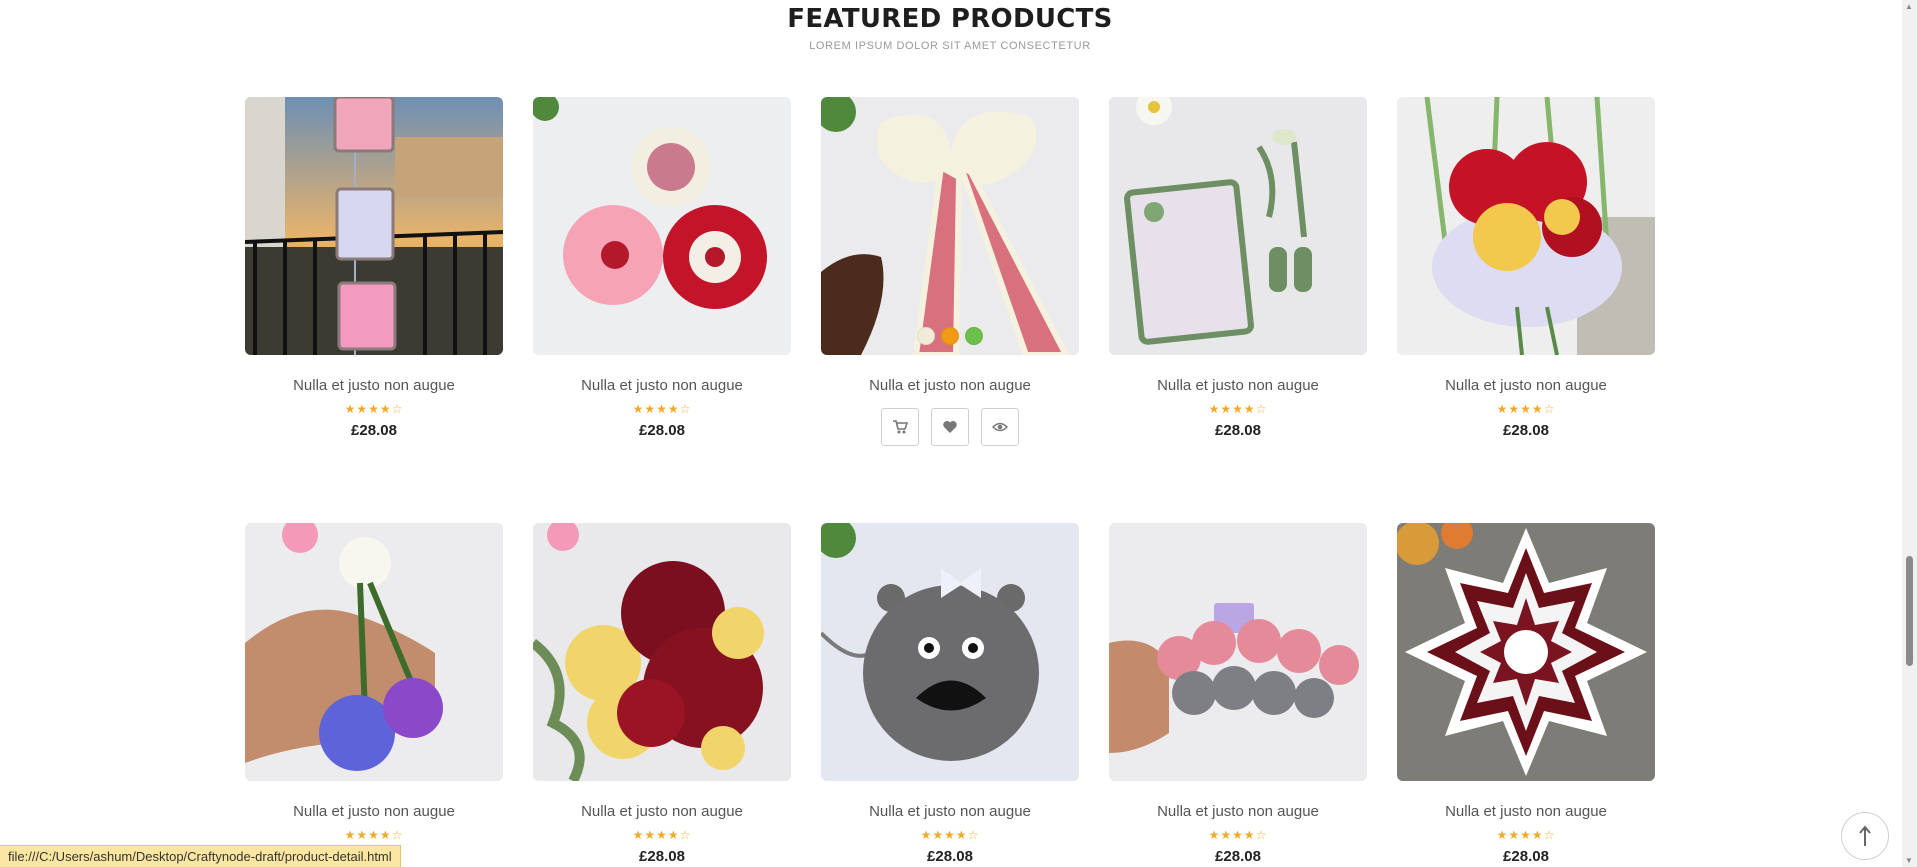 Image resolution: width=1917 pixels, height=867 pixels. I want to click on scroll-to-top-button, so click(1865, 836).